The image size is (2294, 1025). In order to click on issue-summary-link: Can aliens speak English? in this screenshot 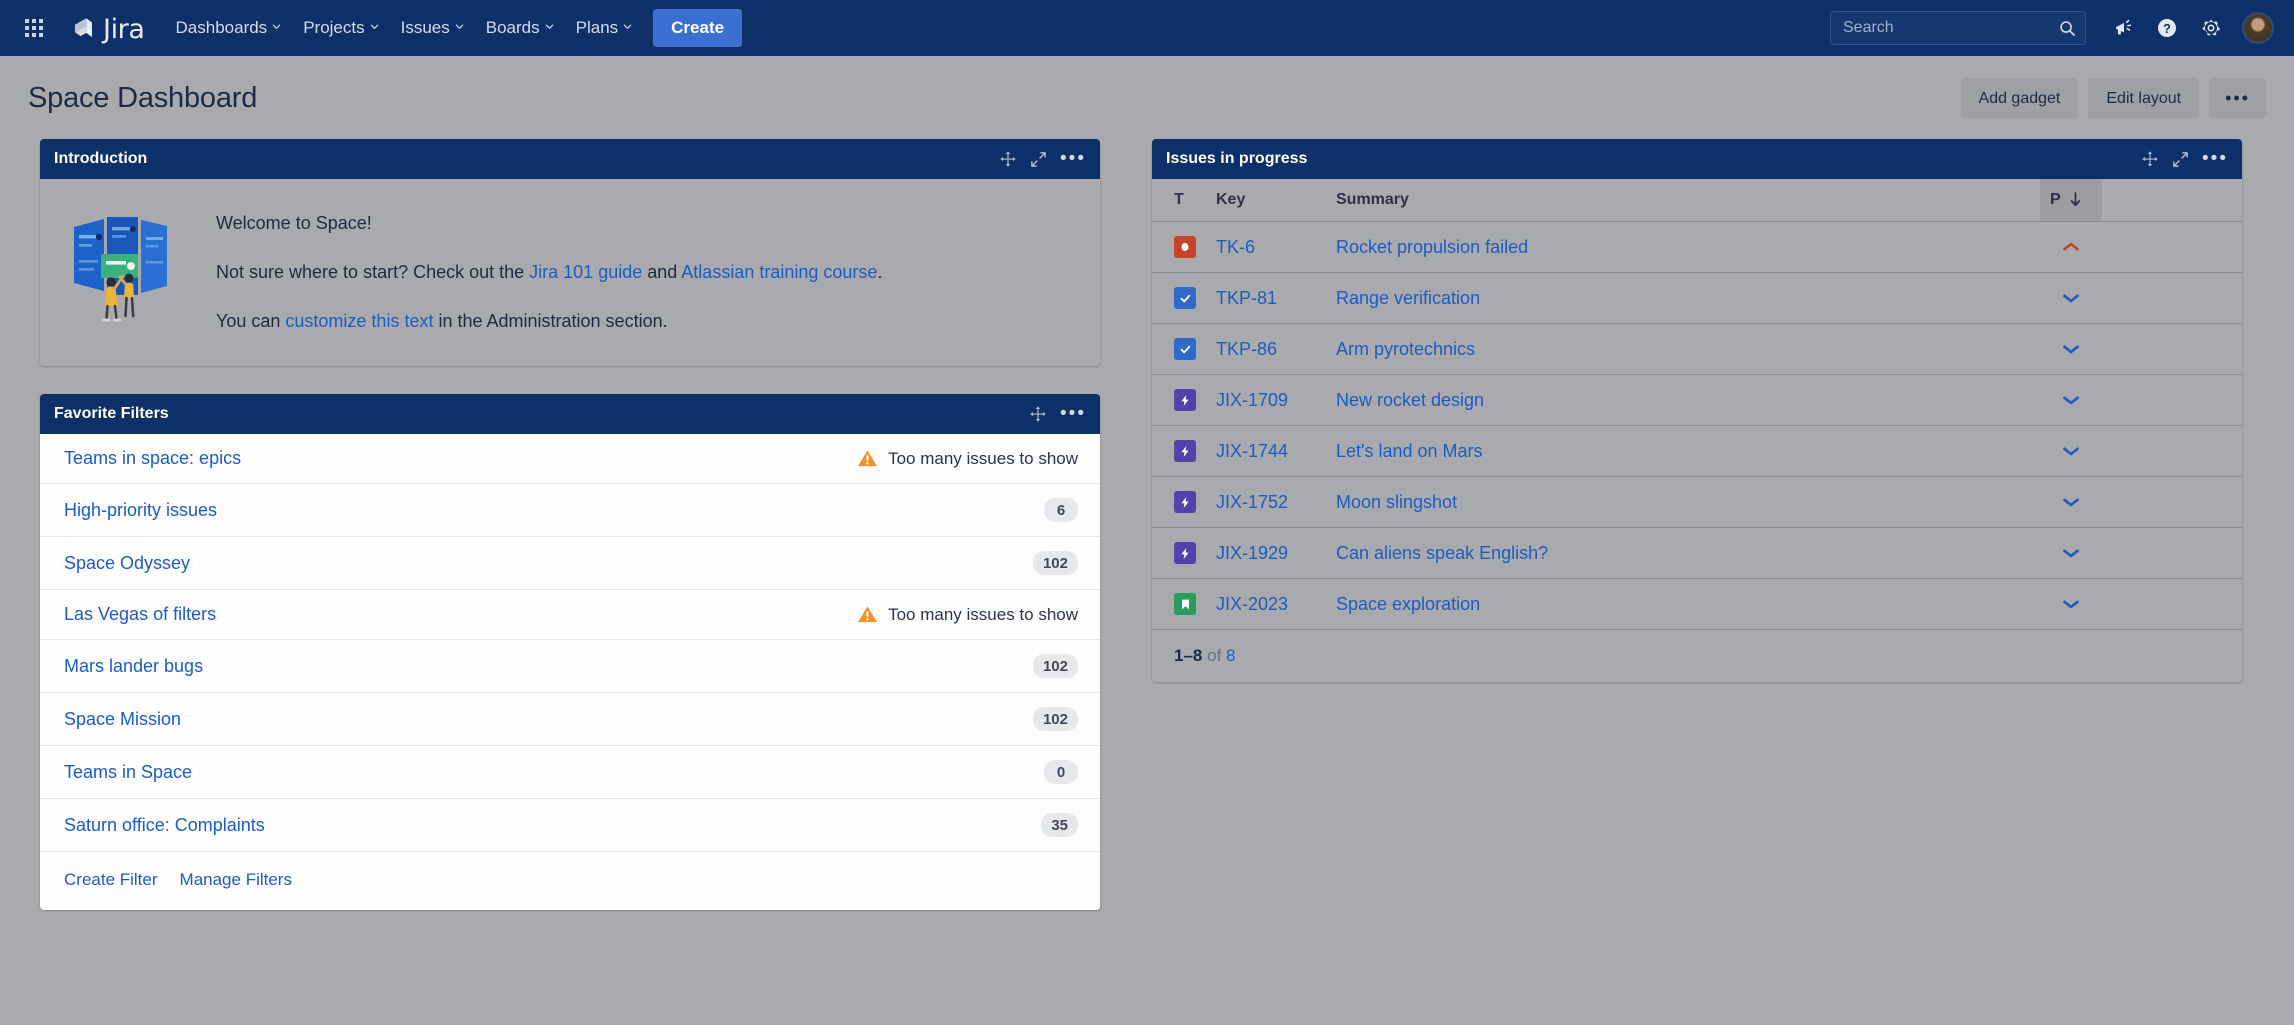, I will do `click(1442, 553)`.